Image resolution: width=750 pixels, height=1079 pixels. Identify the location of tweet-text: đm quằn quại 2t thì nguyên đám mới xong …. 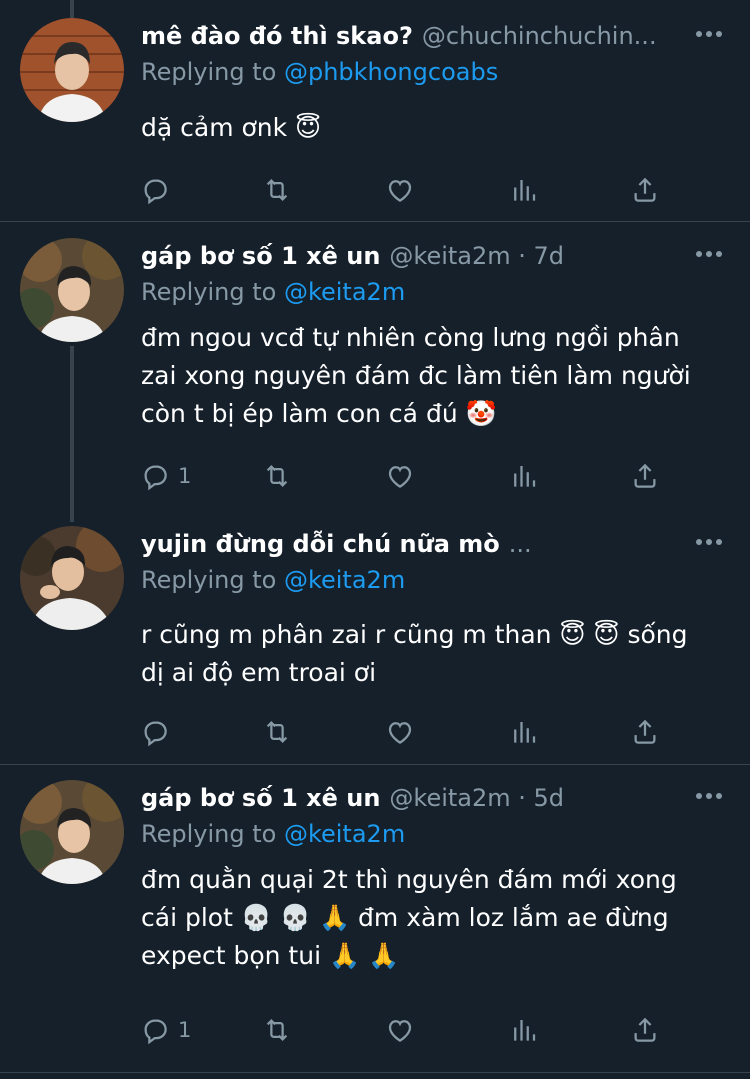
(433, 918).